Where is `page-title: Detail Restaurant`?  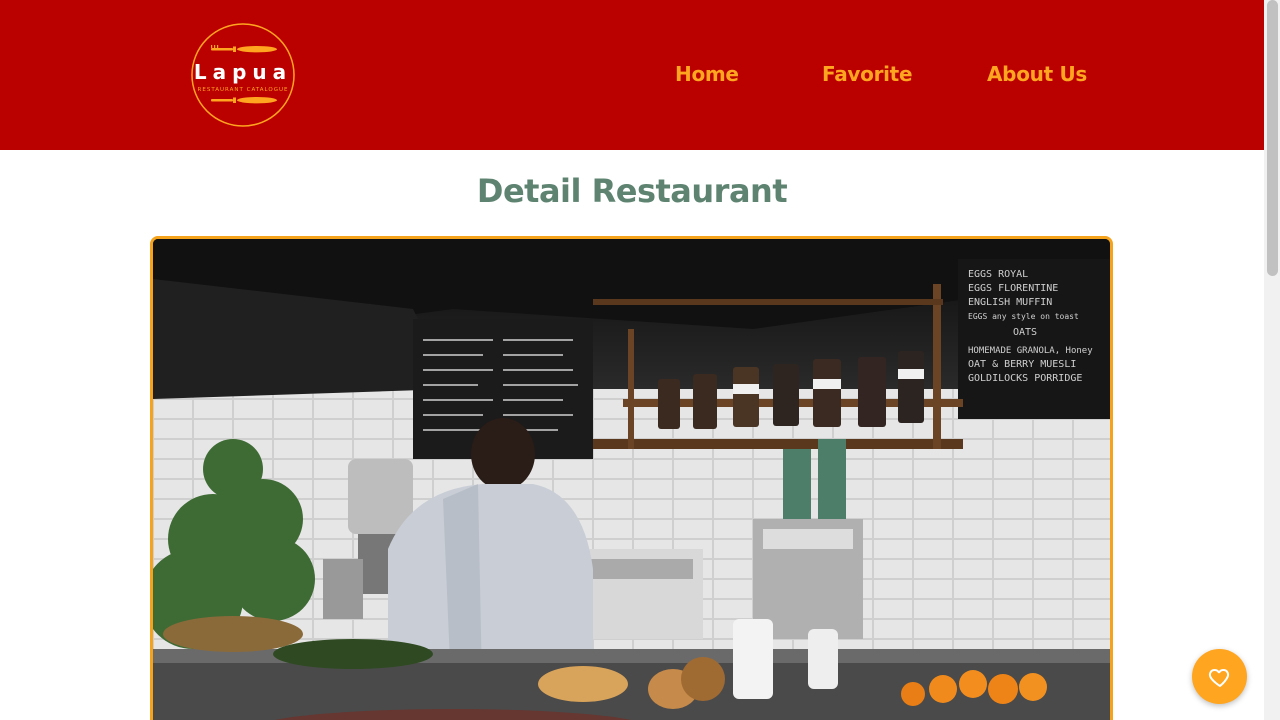
page-title: Detail Restaurant is located at coordinates (632, 191).